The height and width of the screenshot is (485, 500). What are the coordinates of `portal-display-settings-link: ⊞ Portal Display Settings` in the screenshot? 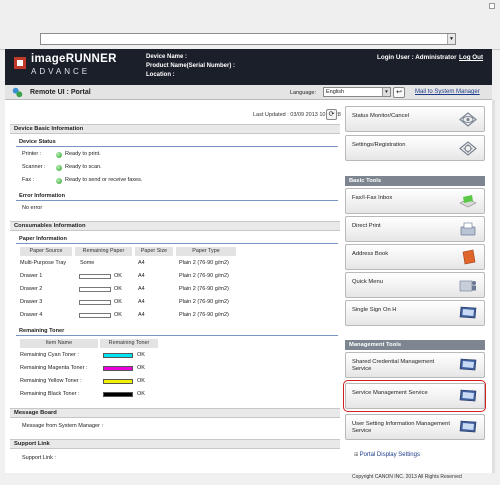 It's located at (387, 455).